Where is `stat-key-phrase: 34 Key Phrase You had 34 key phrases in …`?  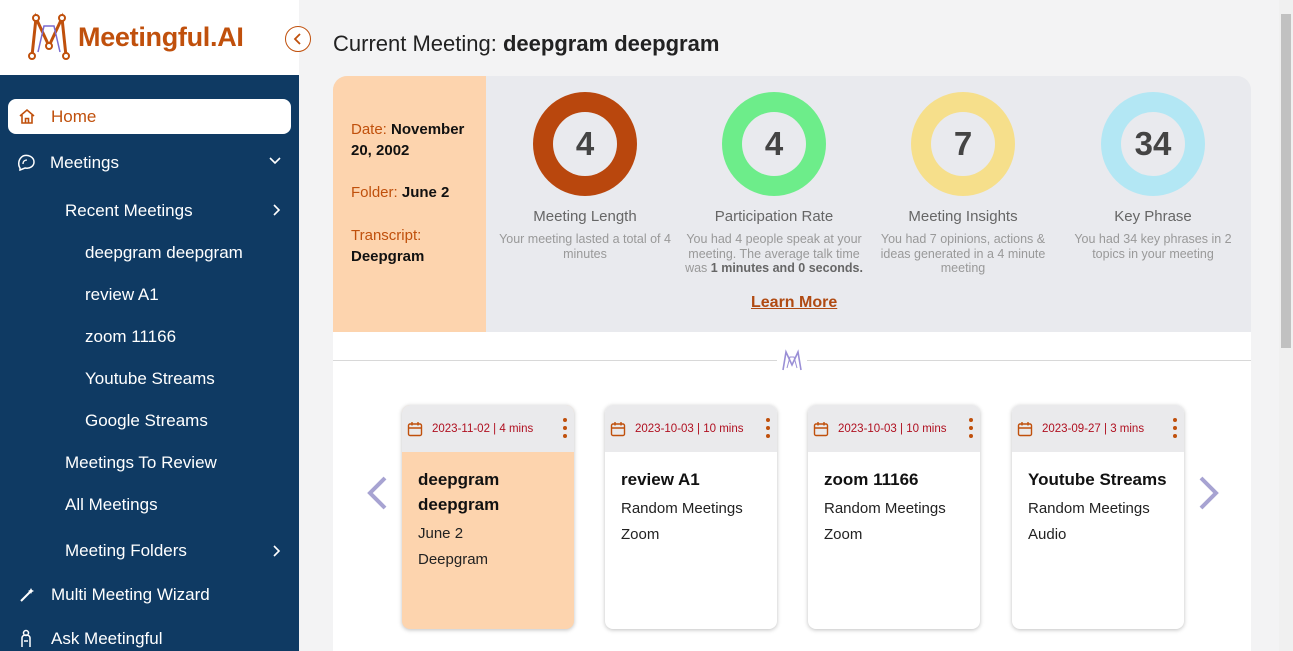
stat-key-phrase: 34 Key Phrase You had 34 key phrases in … is located at coordinates (1153, 176).